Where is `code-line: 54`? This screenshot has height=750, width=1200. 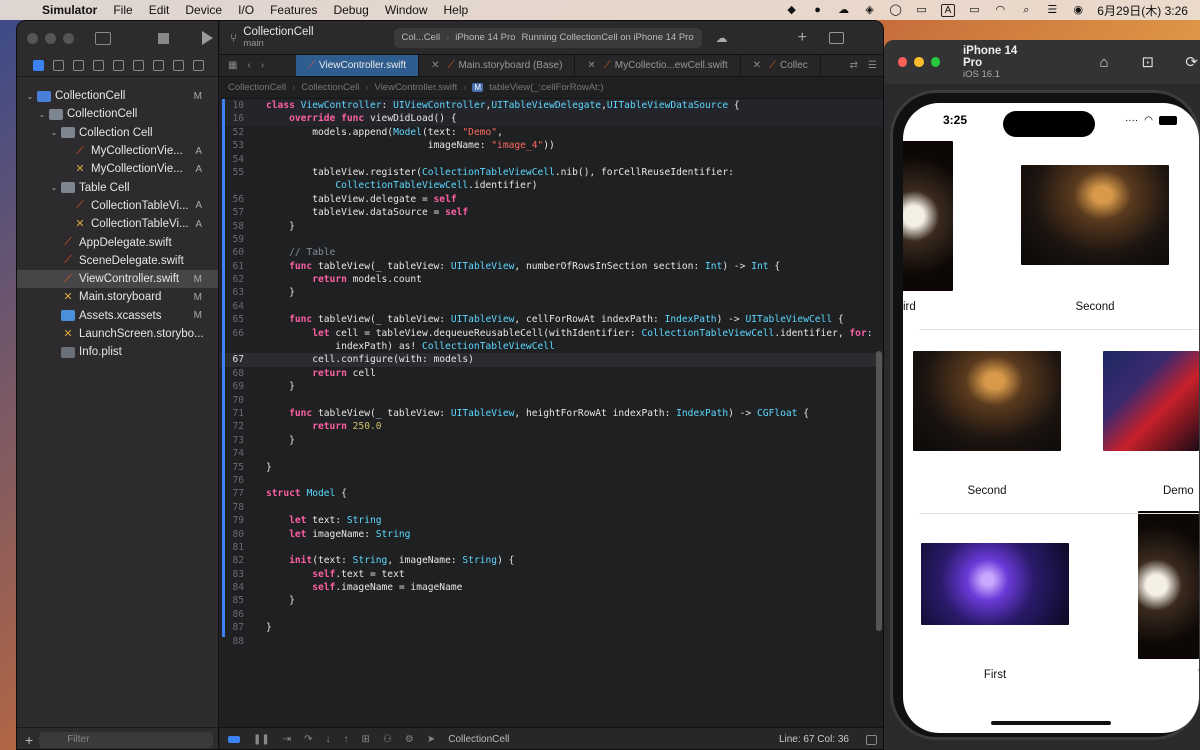 code-line: 54 is located at coordinates (551, 159).